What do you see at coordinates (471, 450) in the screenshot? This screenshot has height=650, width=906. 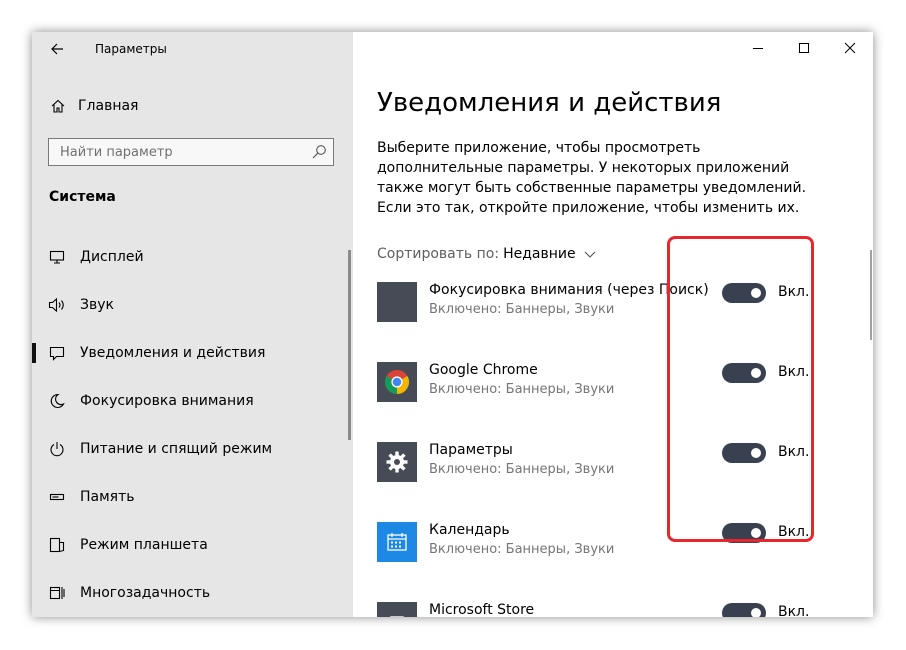 I see `app-name: Параметры` at bounding box center [471, 450].